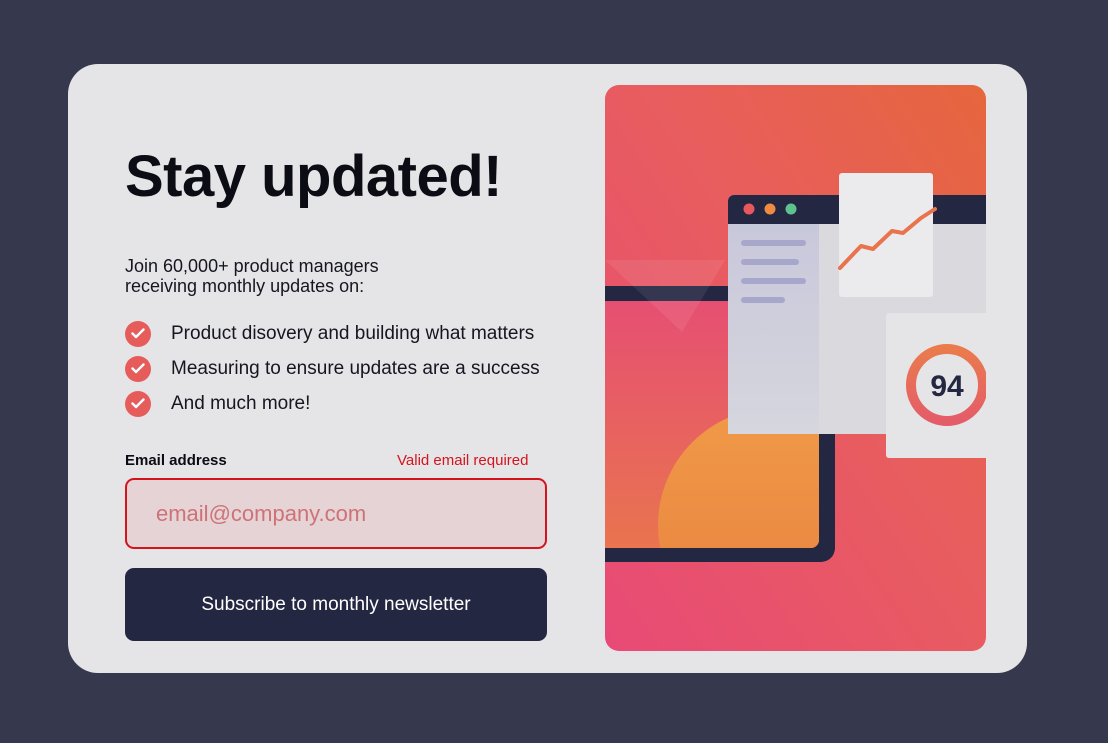 The height and width of the screenshot is (743, 1108). What do you see at coordinates (241, 403) in the screenshot?
I see `feature-text: And much more!` at bounding box center [241, 403].